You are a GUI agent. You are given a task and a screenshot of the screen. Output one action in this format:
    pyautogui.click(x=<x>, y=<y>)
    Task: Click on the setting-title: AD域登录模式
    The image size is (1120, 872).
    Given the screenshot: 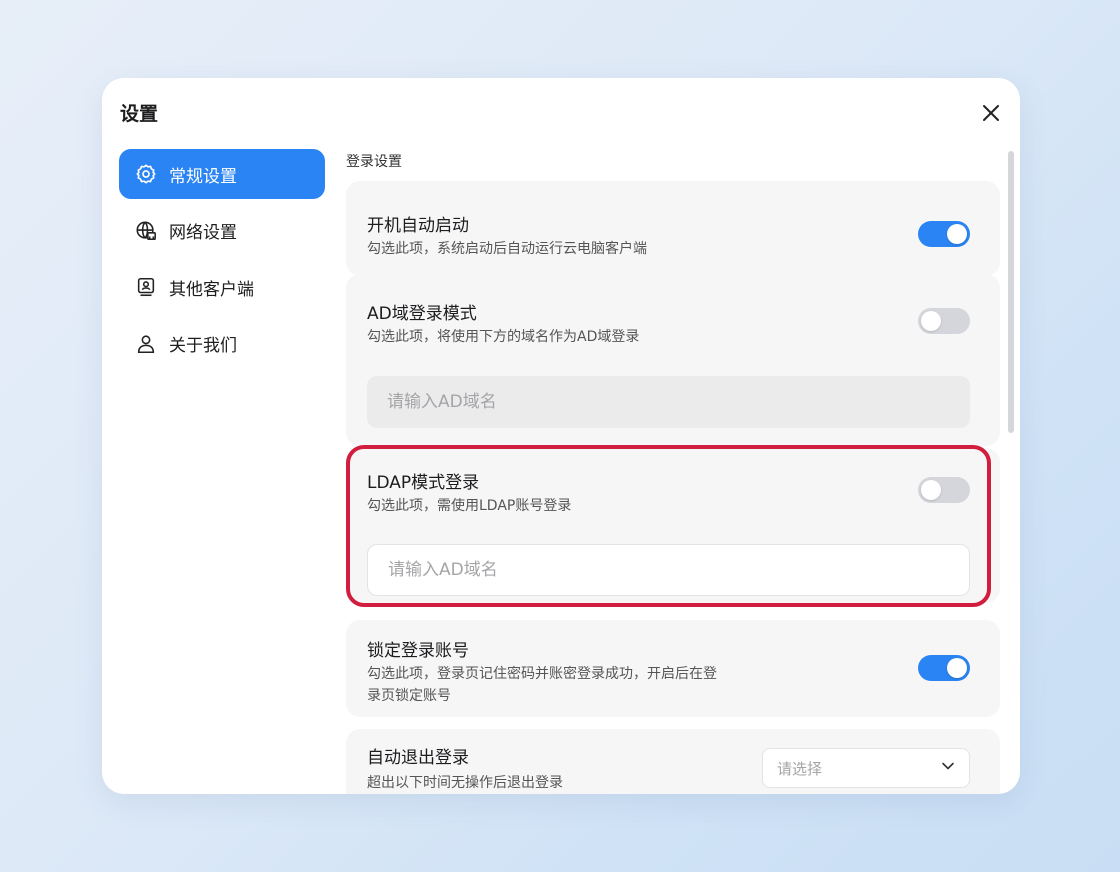 What is the action you would take?
    pyautogui.click(x=422, y=314)
    